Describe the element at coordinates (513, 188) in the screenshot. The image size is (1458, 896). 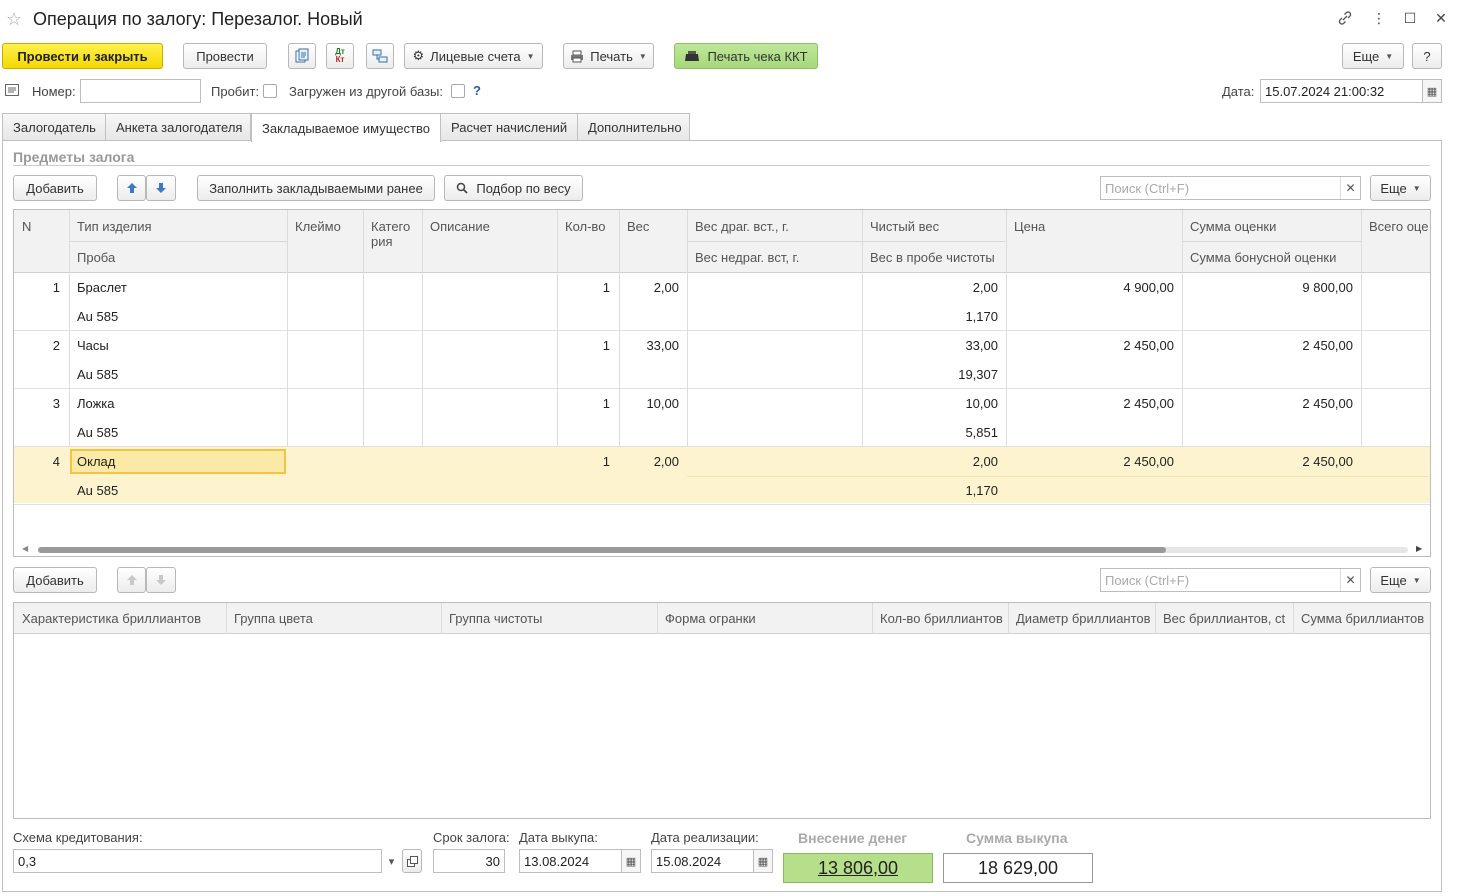
I see `weight-pick-button: Подбор по весу` at that location.